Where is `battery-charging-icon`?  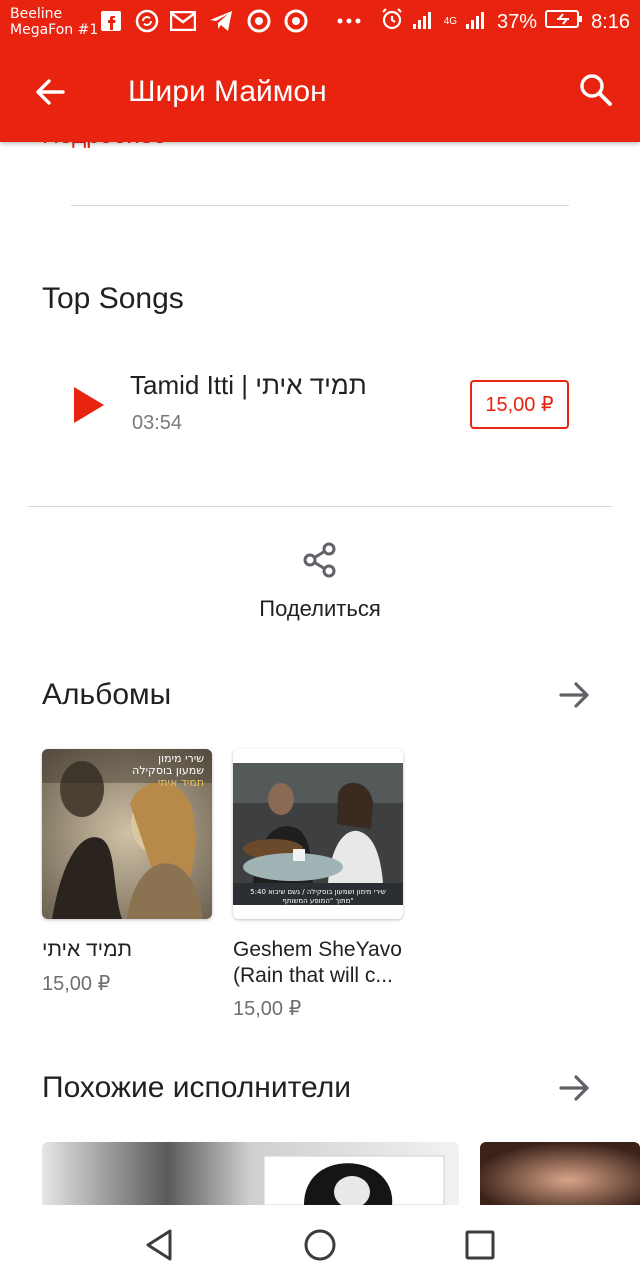 battery-charging-icon is located at coordinates (564, 22).